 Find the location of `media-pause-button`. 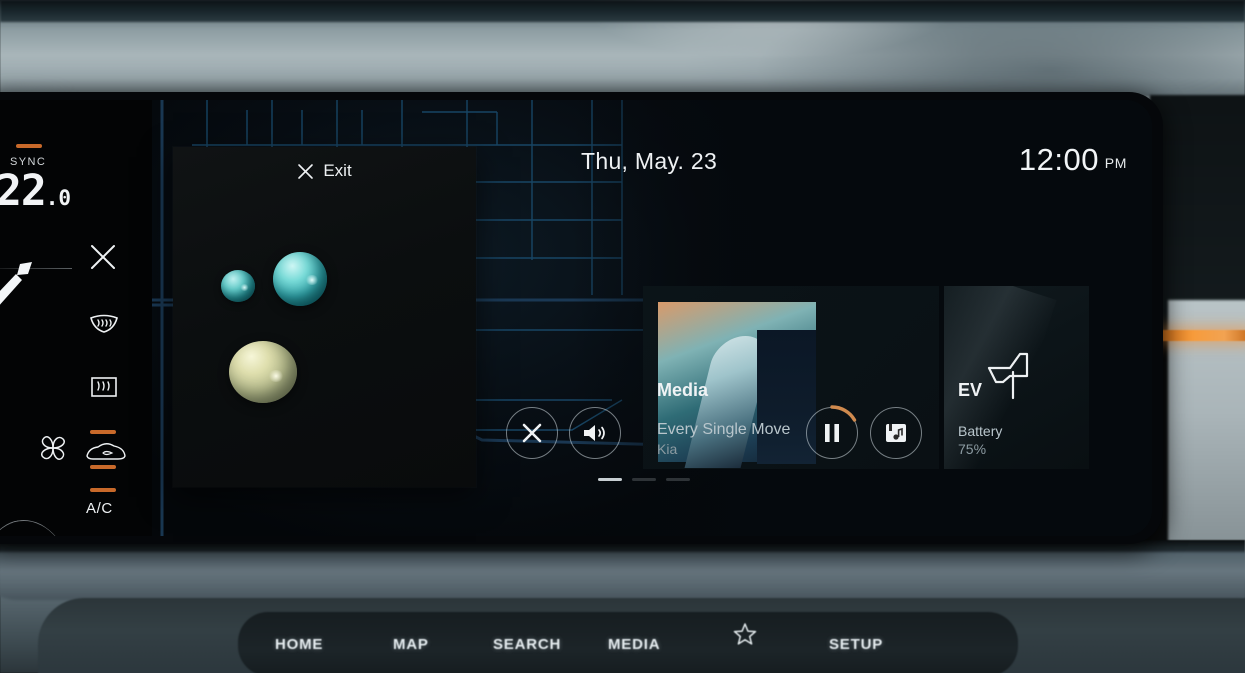

media-pause-button is located at coordinates (832, 432).